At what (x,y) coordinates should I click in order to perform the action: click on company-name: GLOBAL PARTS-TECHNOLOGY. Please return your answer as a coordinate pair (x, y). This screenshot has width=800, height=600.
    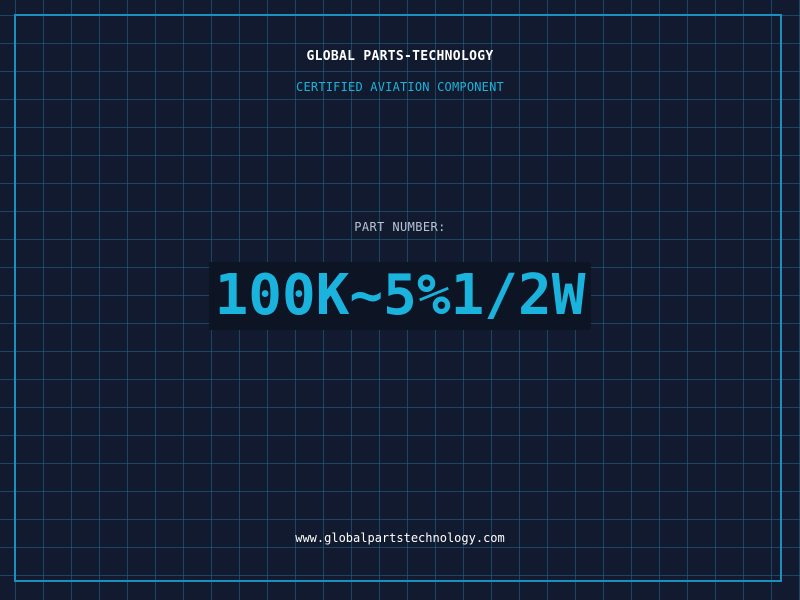
    Looking at the image, I should click on (400, 56).